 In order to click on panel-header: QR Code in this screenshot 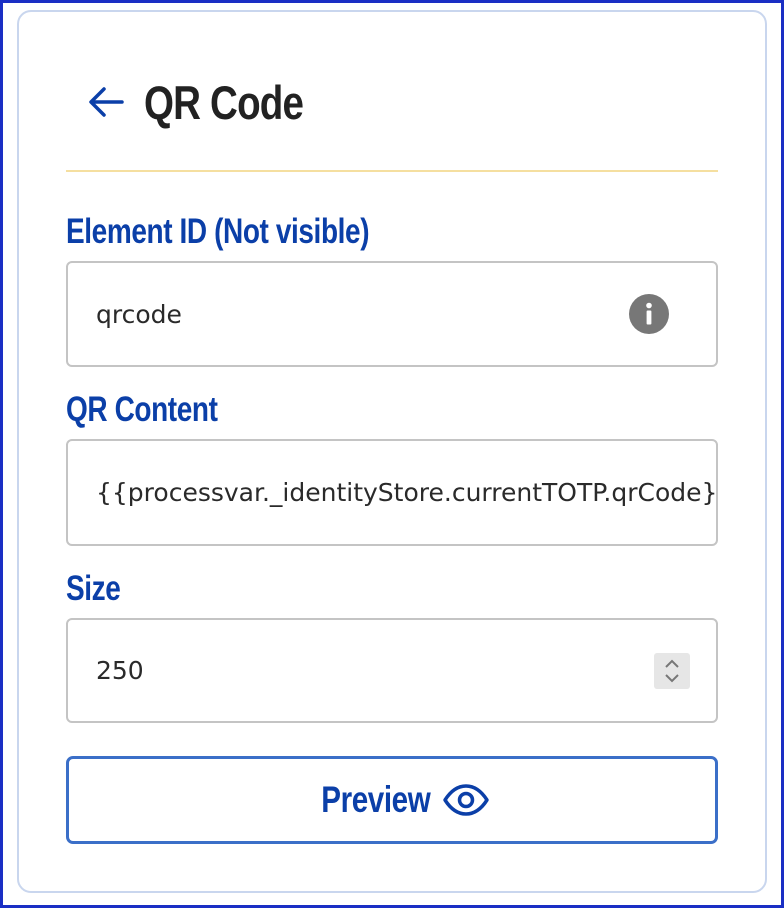, I will do `click(202, 102)`.